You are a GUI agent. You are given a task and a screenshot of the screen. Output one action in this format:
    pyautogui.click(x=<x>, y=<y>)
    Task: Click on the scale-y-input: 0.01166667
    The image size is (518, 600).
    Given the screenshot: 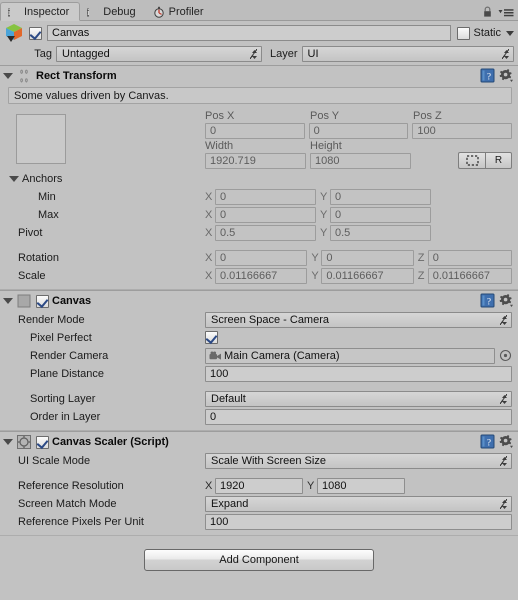 What is the action you would take?
    pyautogui.click(x=367, y=275)
    